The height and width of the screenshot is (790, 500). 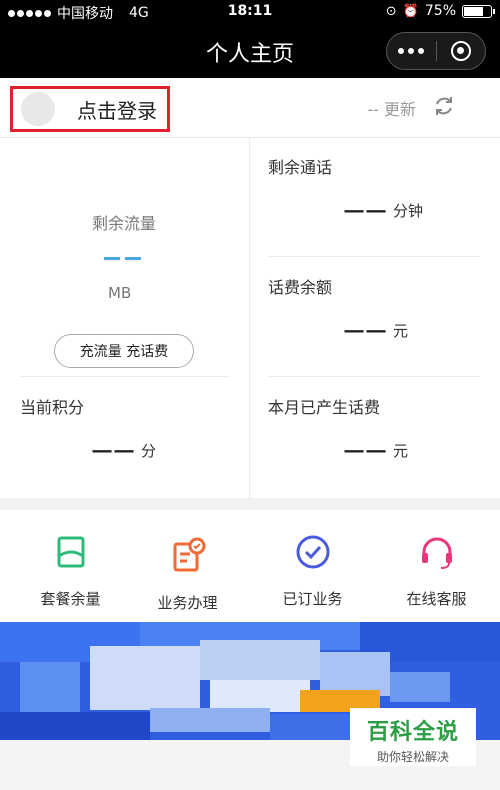 I want to click on login-button: 点击登录, so click(x=90, y=109).